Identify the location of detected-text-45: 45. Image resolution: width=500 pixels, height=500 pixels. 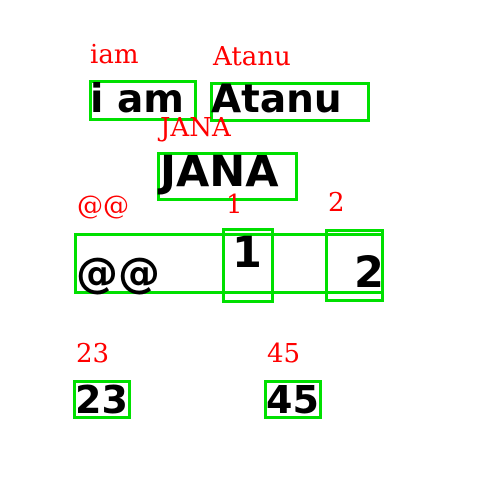
(292, 400).